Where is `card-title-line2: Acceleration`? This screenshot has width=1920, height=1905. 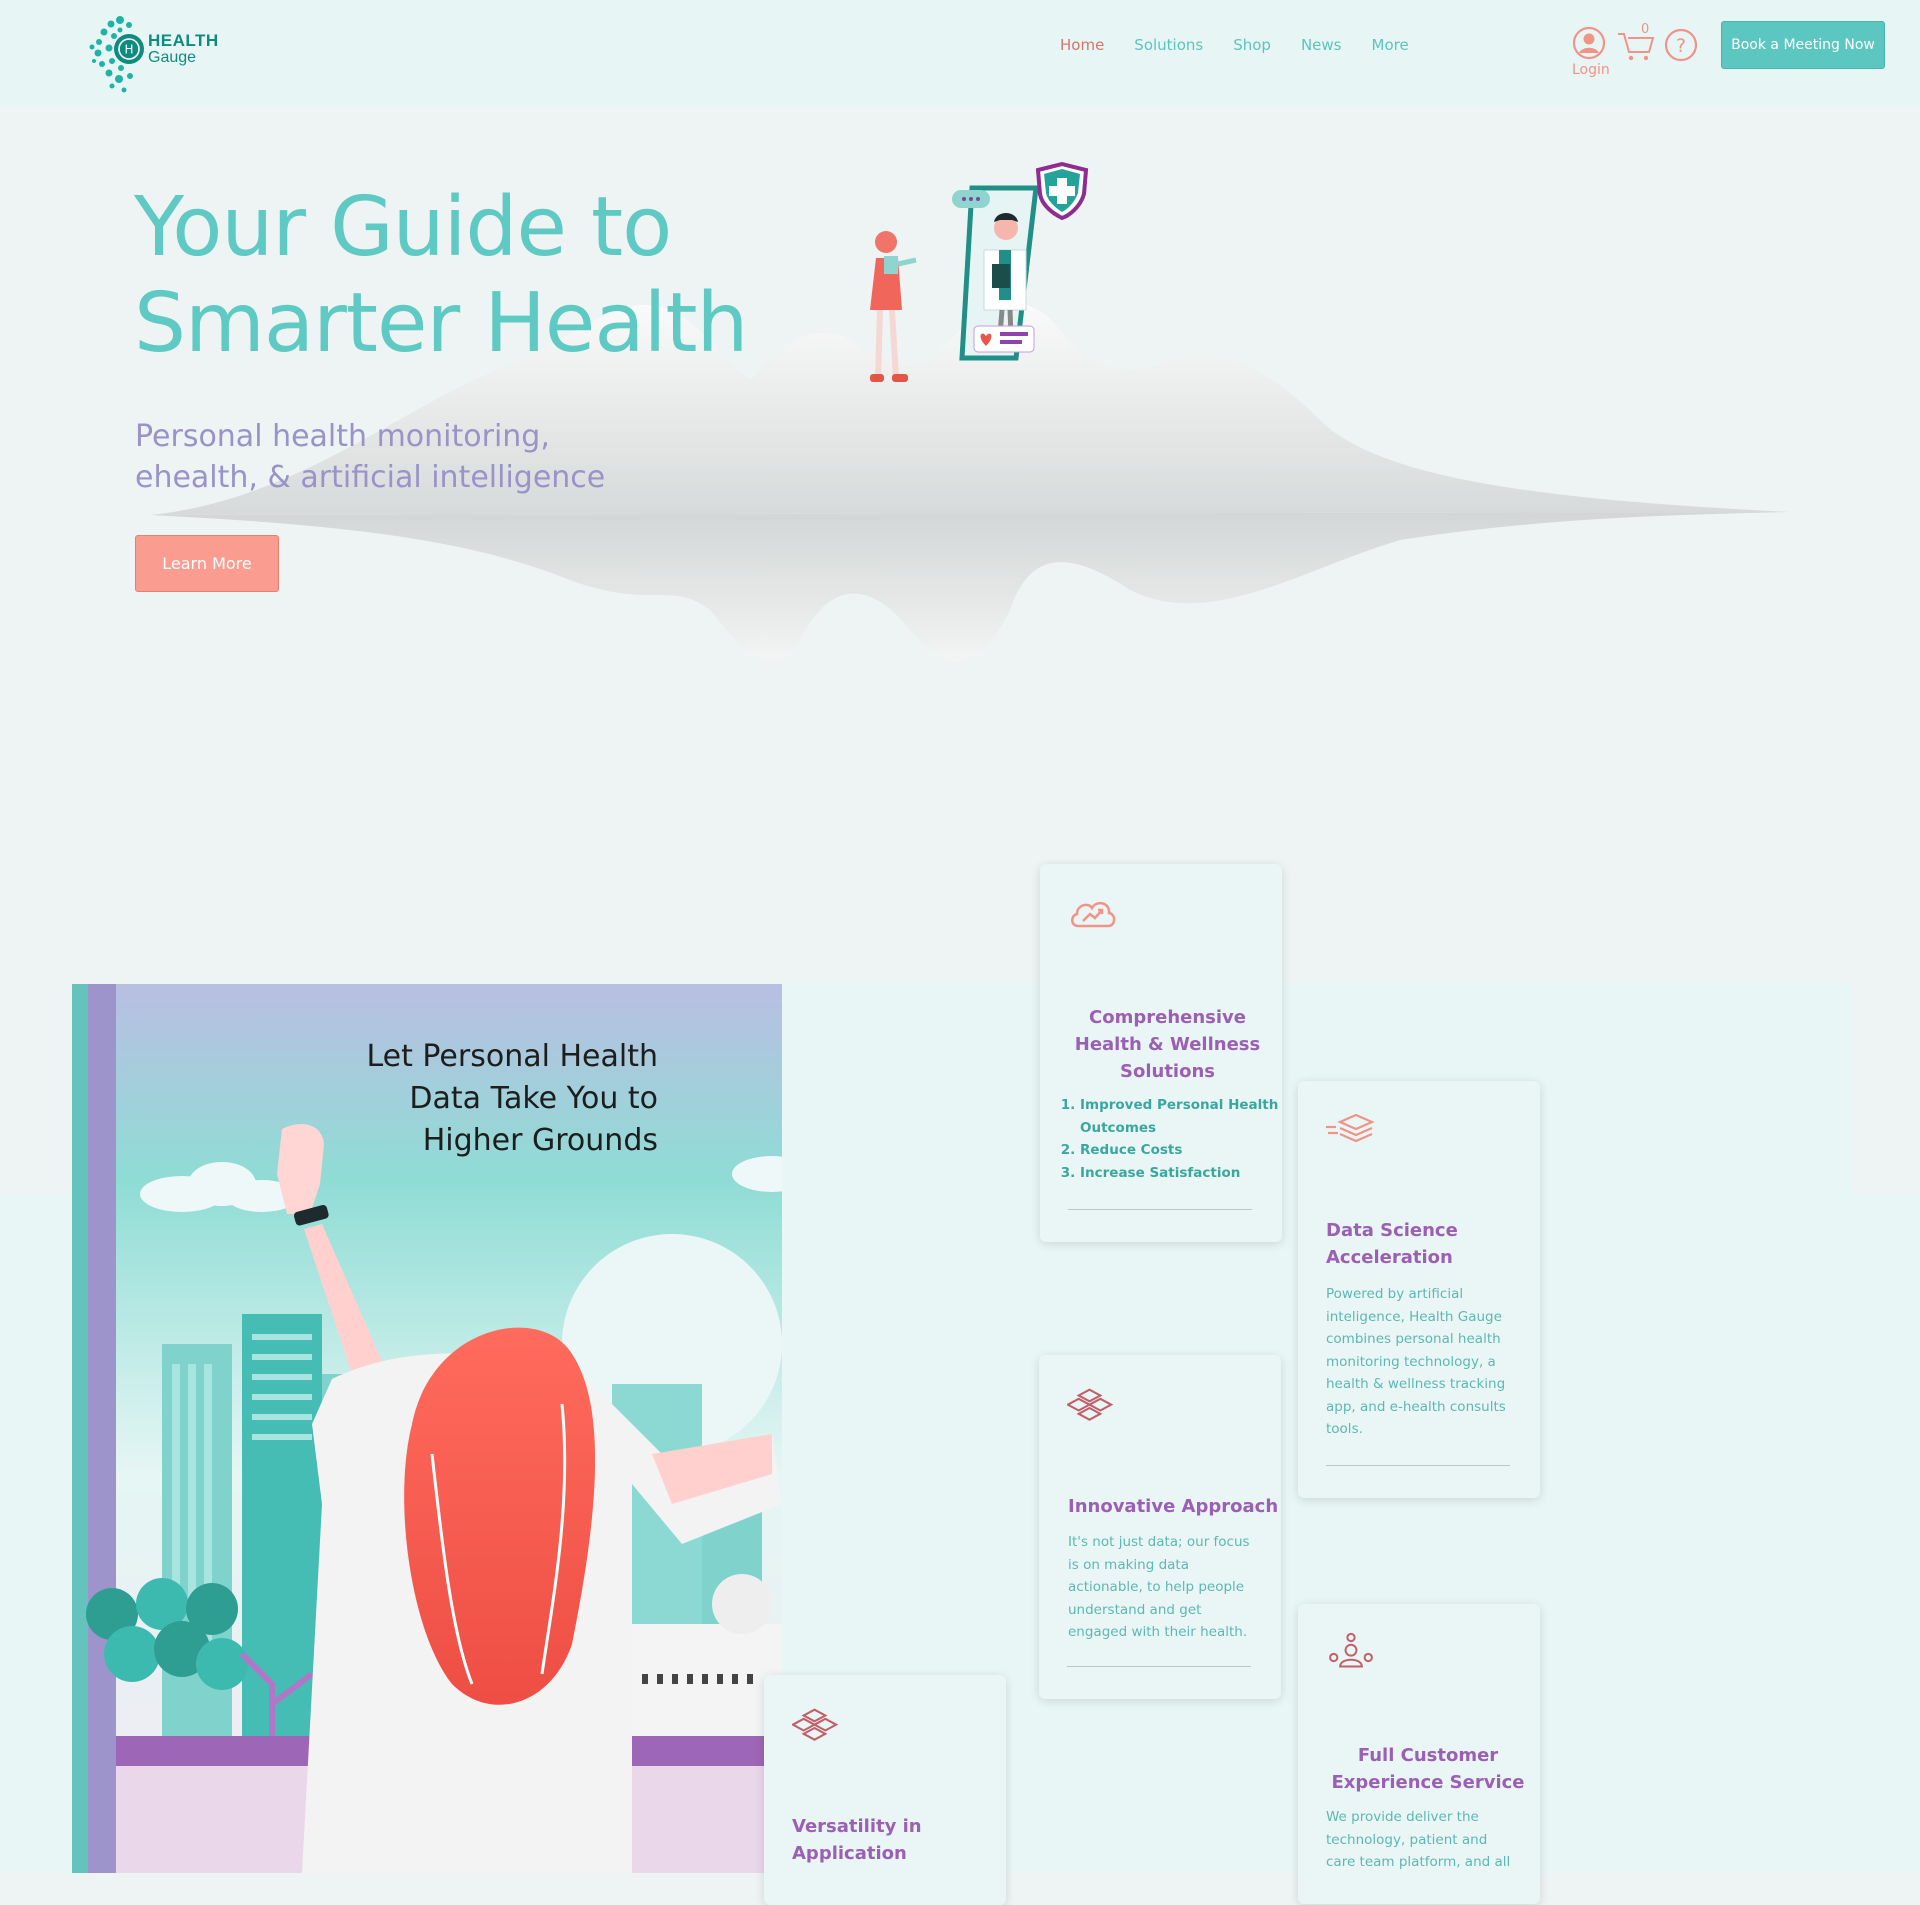 card-title-line2: Acceleration is located at coordinates (1389, 1257).